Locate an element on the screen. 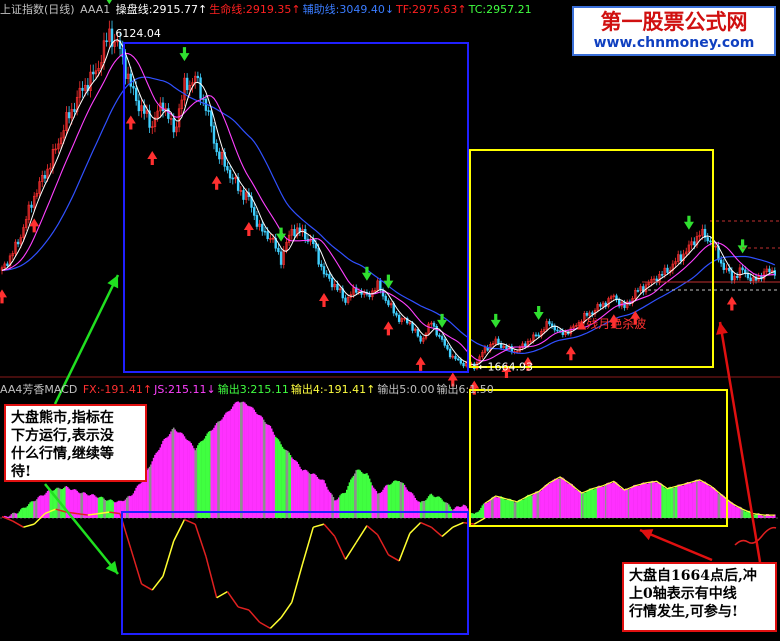  high-price-label: 6124.04 is located at coordinates (138, 33).